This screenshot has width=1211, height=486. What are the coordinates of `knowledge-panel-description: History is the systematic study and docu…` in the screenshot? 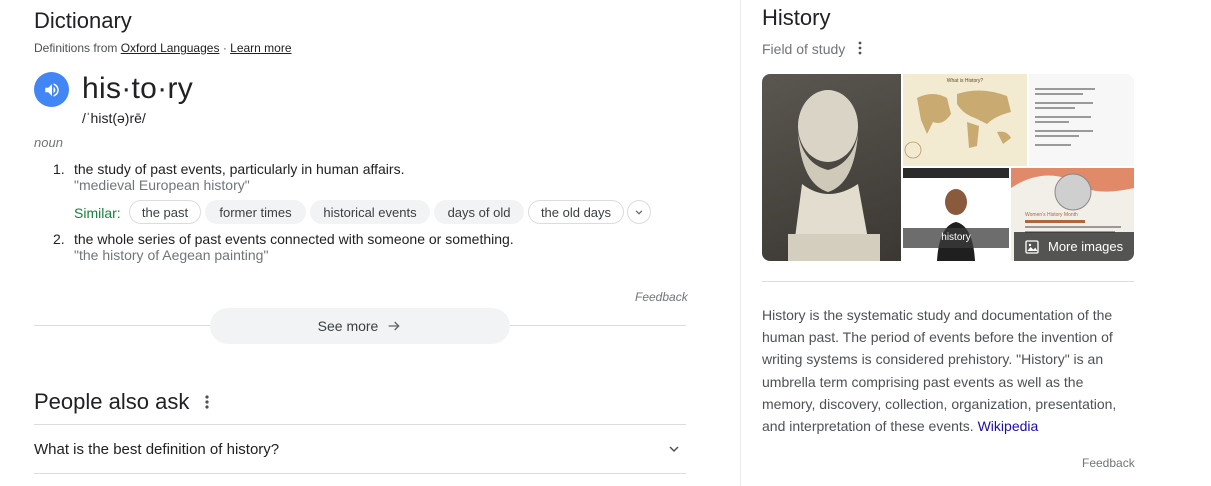 It's located at (948, 370).